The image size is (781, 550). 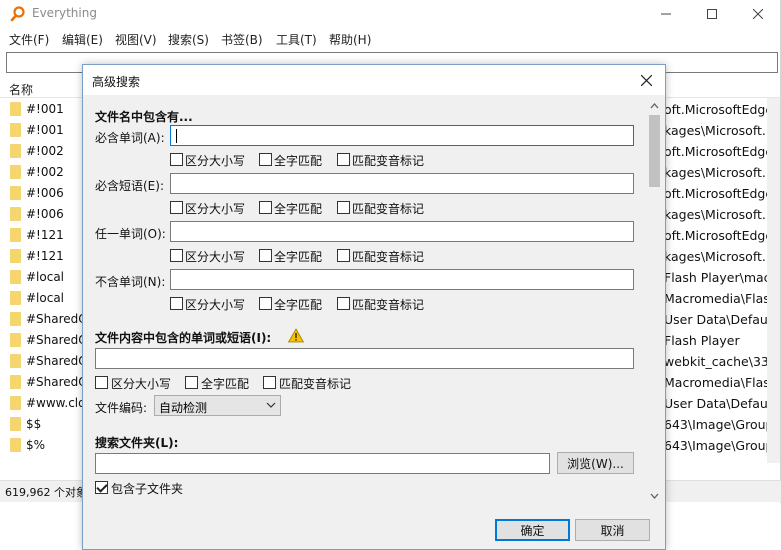 What do you see at coordinates (242, 39) in the screenshot?
I see `menu-bookmarks: 书签(B)` at bounding box center [242, 39].